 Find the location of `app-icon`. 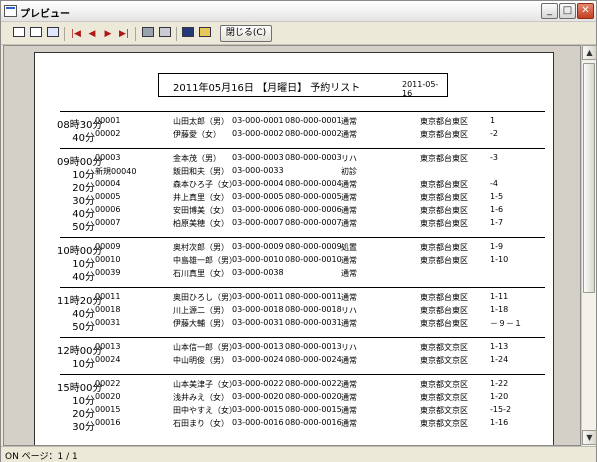

app-icon is located at coordinates (10, 11).